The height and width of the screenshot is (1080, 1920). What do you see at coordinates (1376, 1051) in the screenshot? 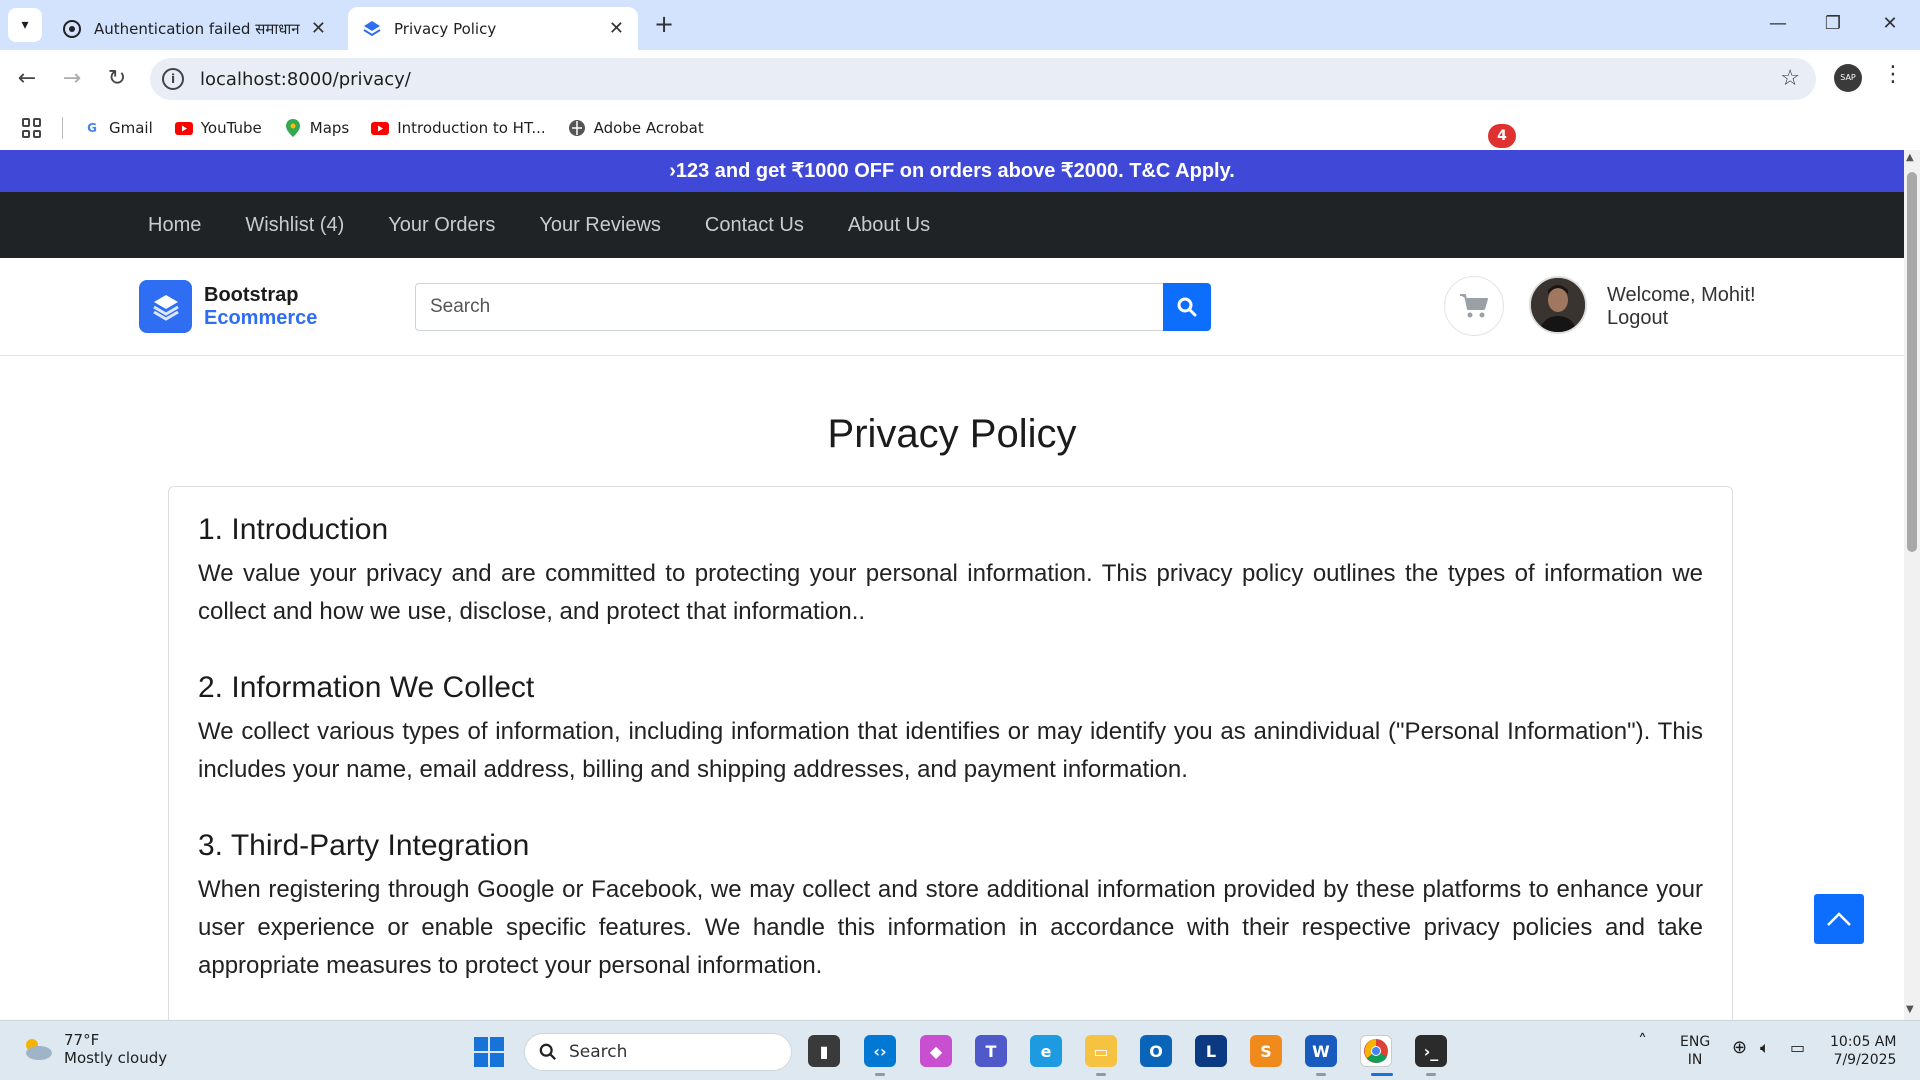
I see `chrome-icon` at bounding box center [1376, 1051].